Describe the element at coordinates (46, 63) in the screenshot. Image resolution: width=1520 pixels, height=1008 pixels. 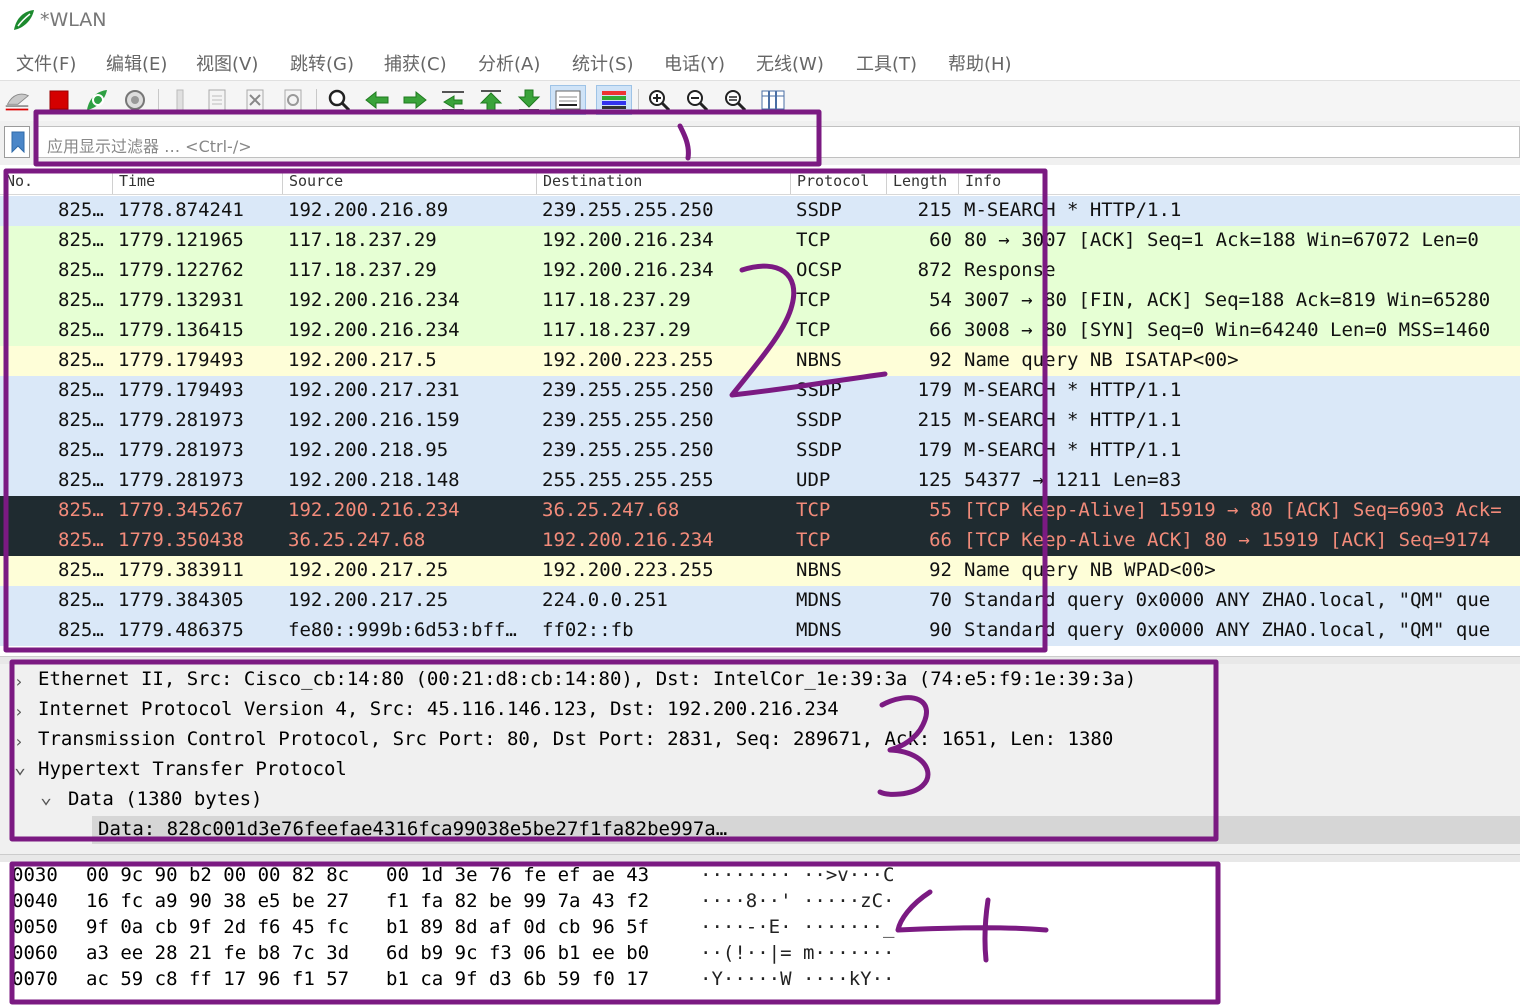
I see `menu-file: 文件(F)` at that location.